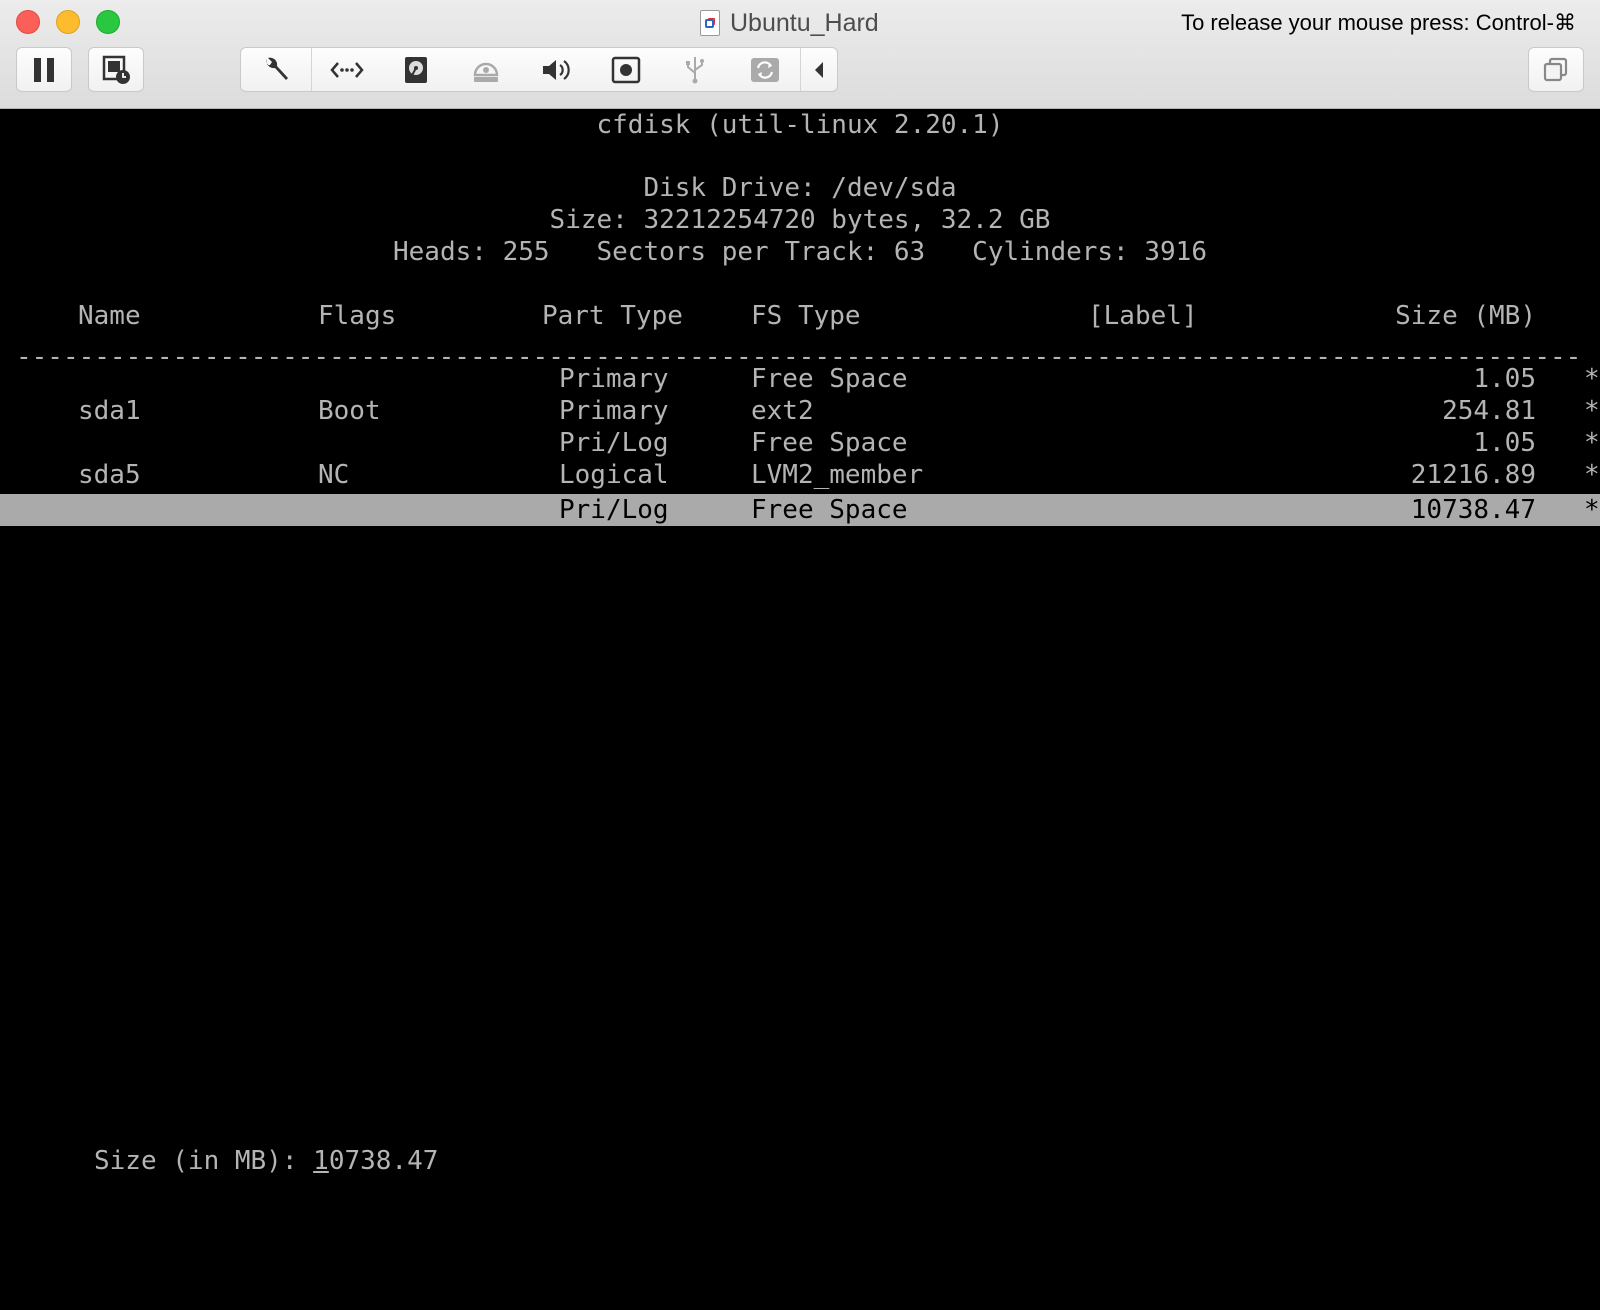 The width and height of the screenshot is (1600, 1310). I want to click on network-button, so click(347, 69).